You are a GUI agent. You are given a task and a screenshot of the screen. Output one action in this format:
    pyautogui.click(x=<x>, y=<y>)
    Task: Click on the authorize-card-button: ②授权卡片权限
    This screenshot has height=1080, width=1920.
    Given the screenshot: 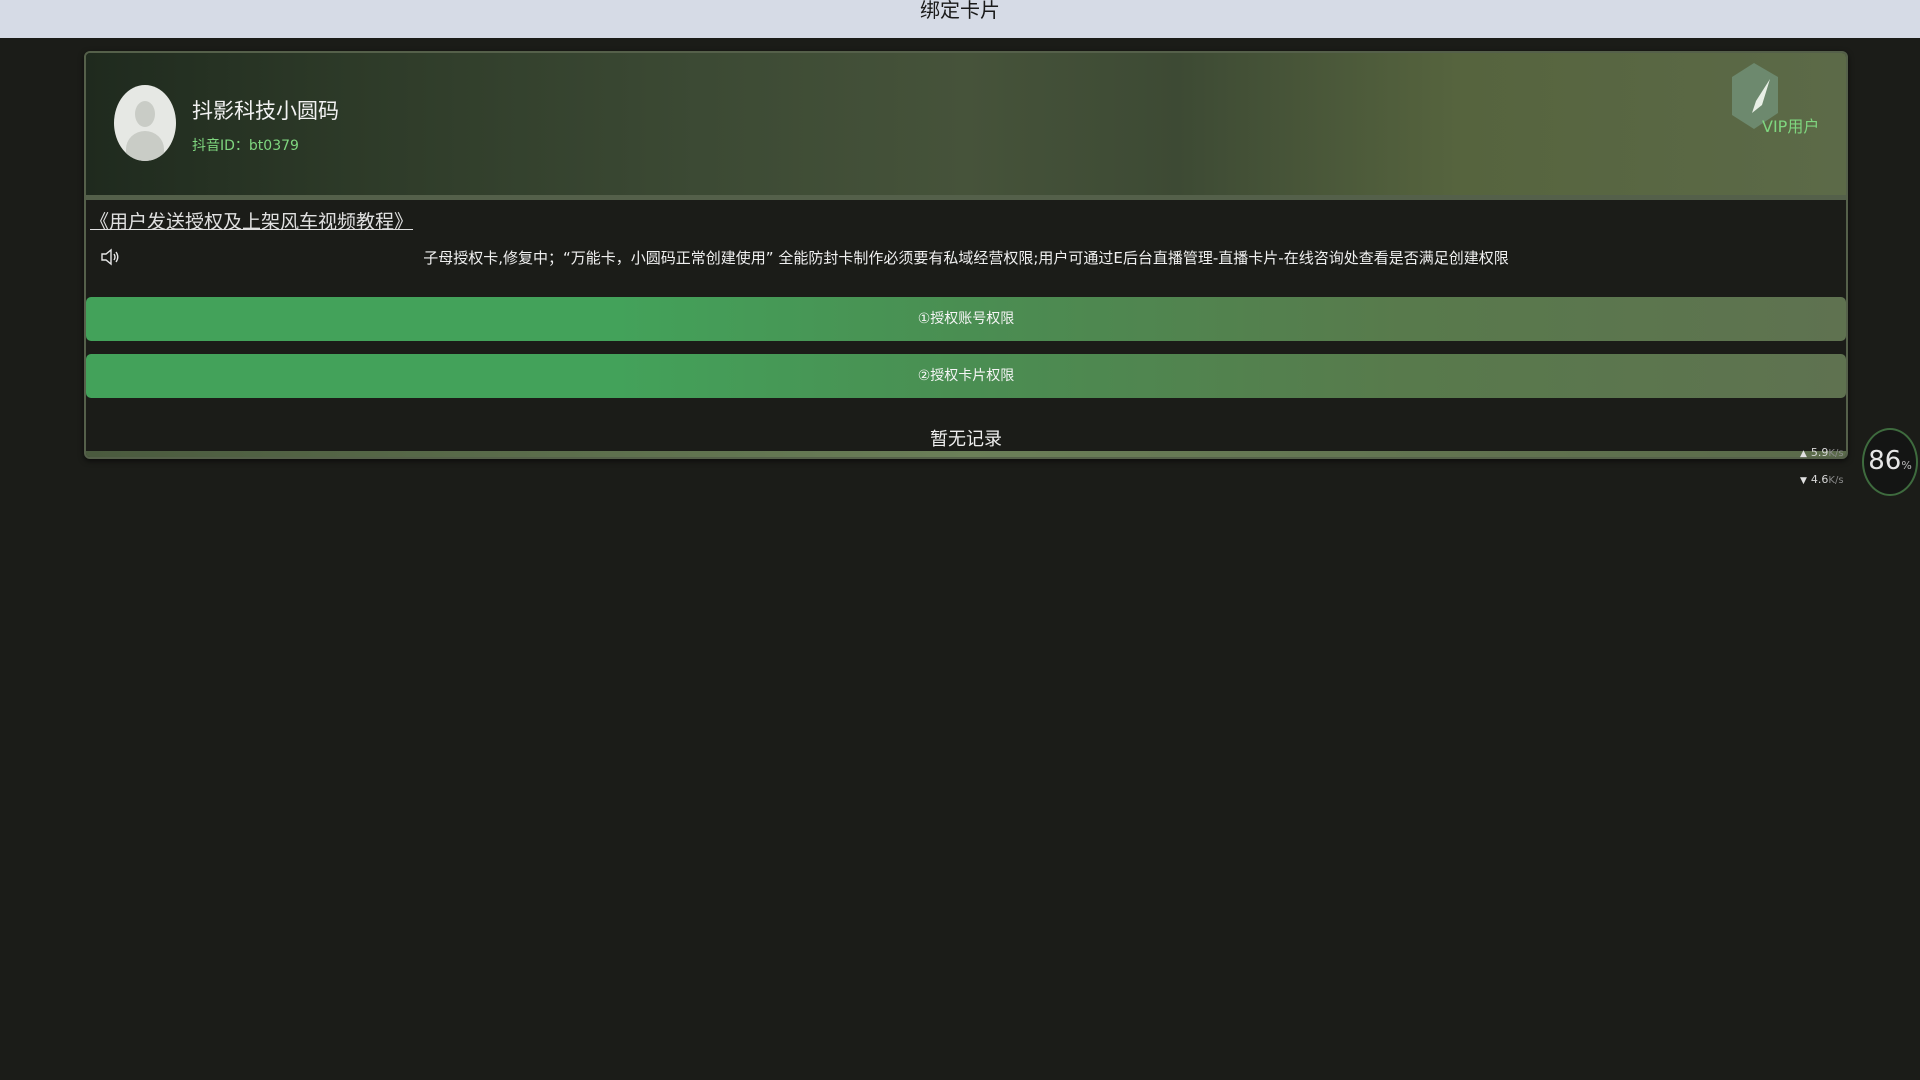 What is the action you would take?
    pyautogui.click(x=966, y=376)
    